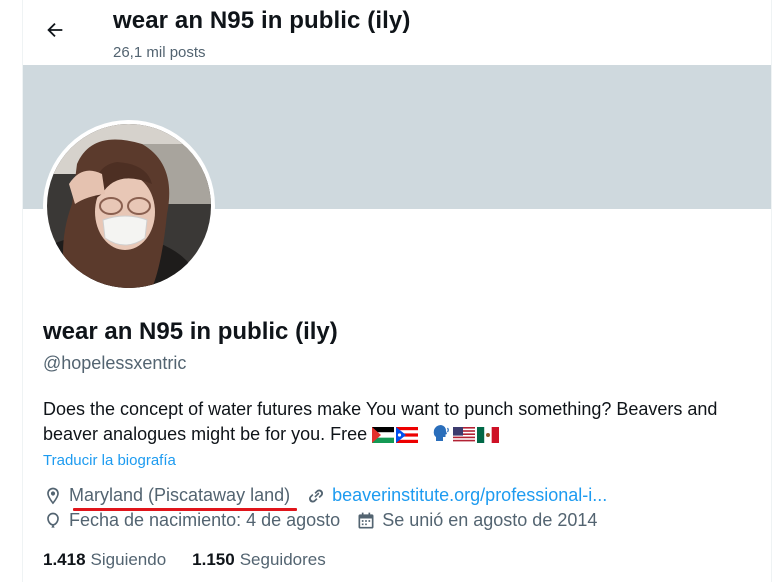  What do you see at coordinates (53, 520) in the screenshot?
I see `balloon-icon` at bounding box center [53, 520].